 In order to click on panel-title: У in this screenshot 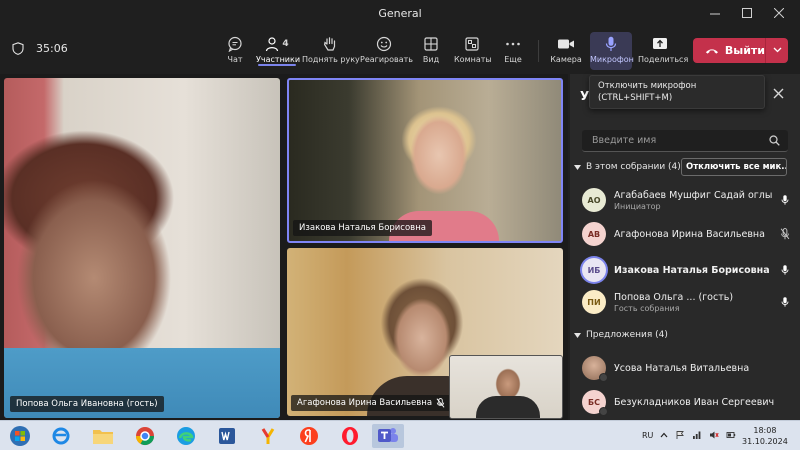, I will do `click(585, 96)`.